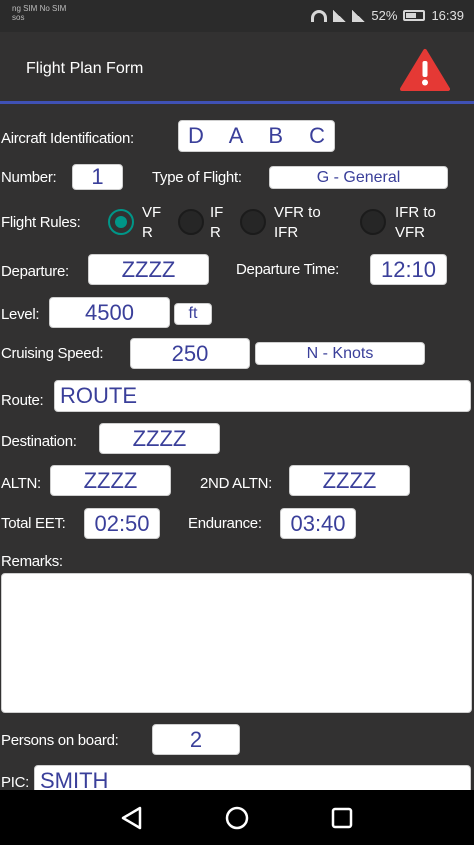  What do you see at coordinates (152, 222) in the screenshot?
I see `radio-vfr-label: VF R` at bounding box center [152, 222].